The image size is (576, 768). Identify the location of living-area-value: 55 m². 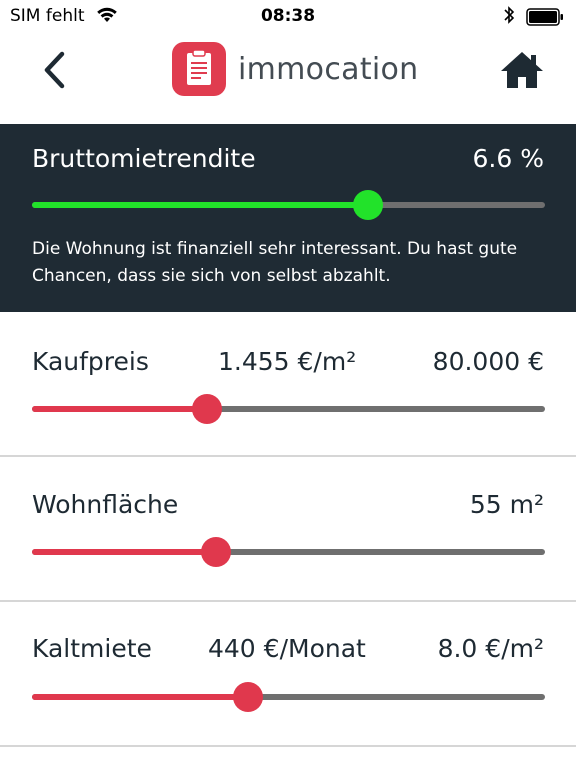
(506, 504).